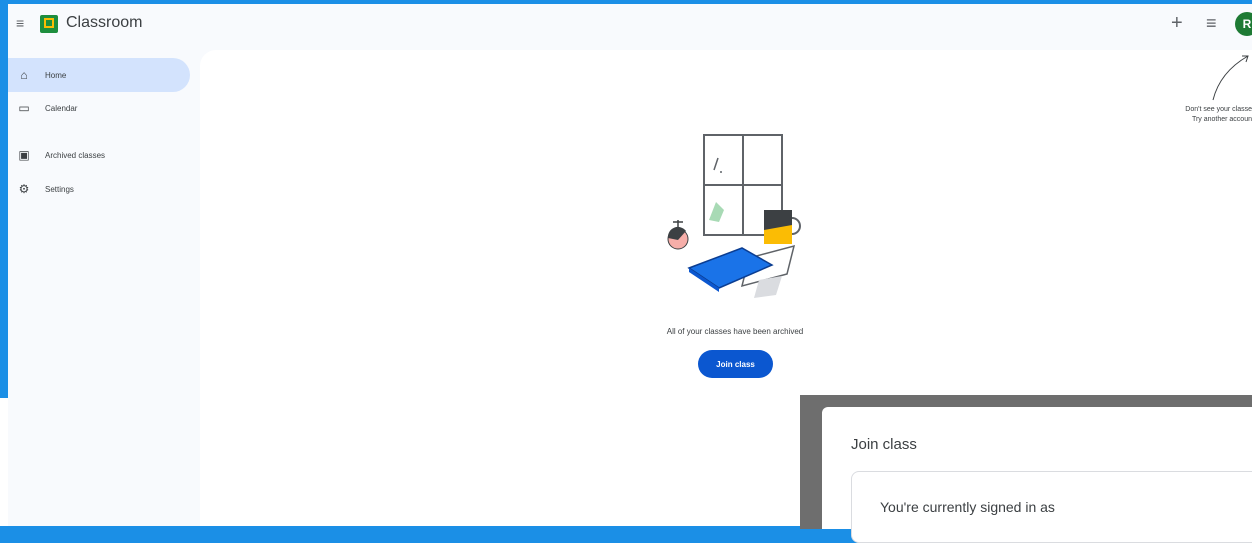 The width and height of the screenshot is (1252, 543). I want to click on sidebar-item-label: Archived classes, so click(75, 155).